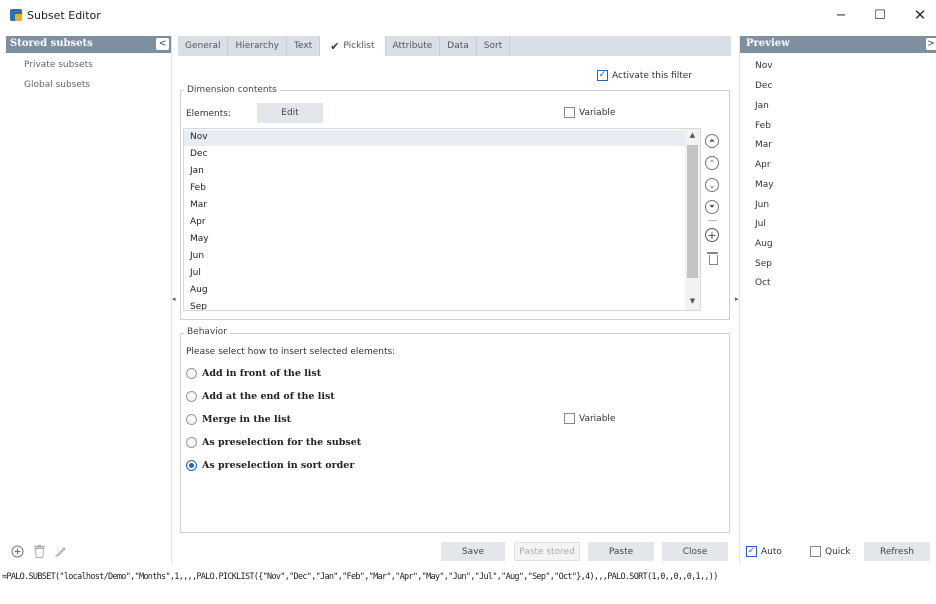 This screenshot has height=604, width=936. Describe the element at coordinates (815, 551) in the screenshot. I see `quick-check` at that location.